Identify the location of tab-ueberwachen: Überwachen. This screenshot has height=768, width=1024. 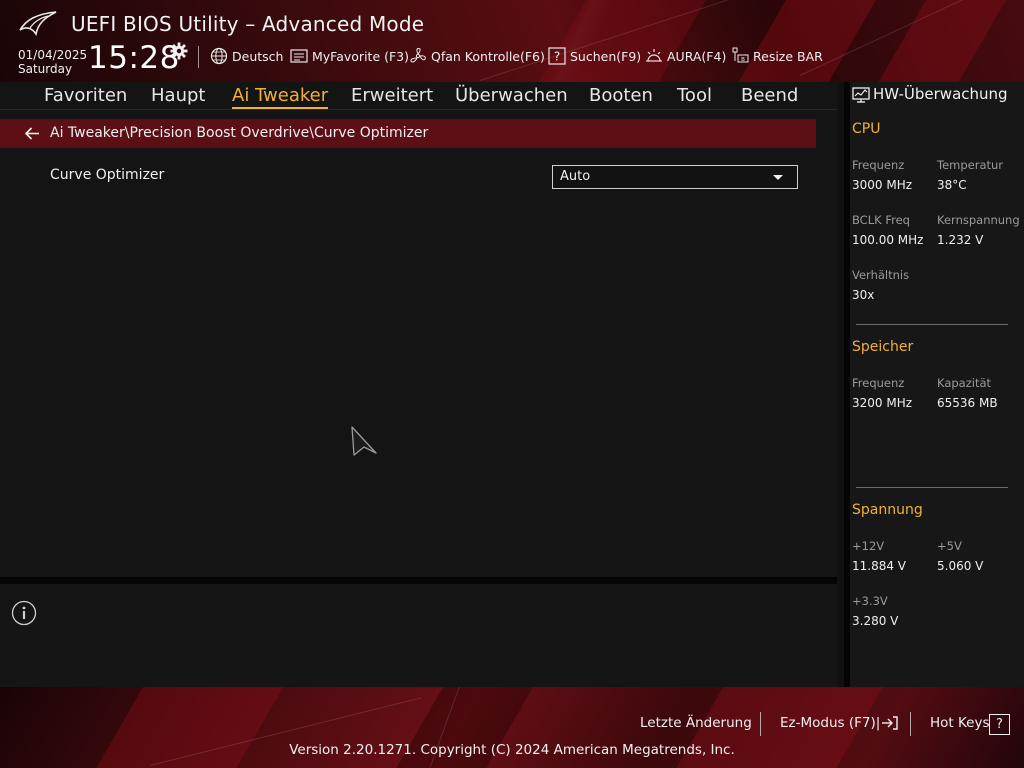
(511, 95).